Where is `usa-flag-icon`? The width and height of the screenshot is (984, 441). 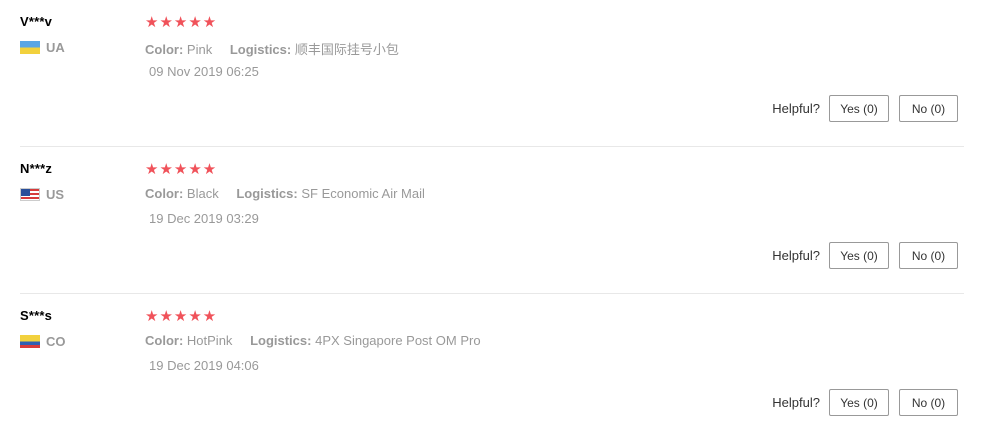
usa-flag-icon is located at coordinates (30, 194).